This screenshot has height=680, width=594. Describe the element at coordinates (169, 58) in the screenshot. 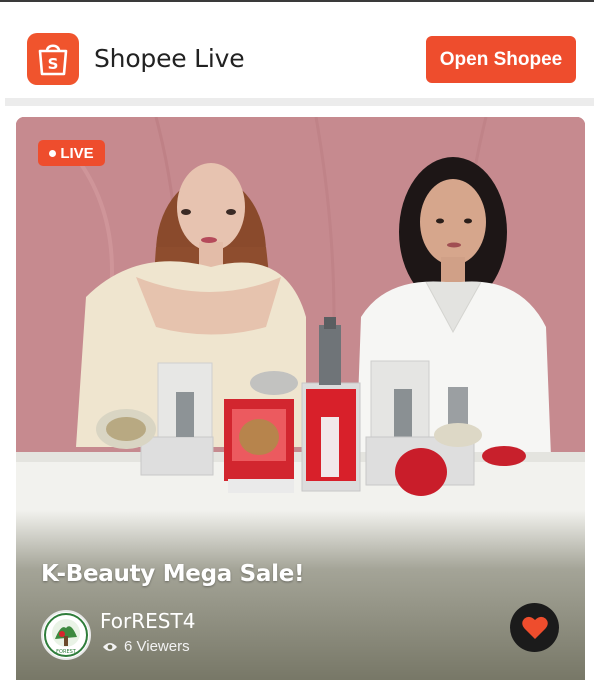

I see `app-title: Shopee Live` at that location.